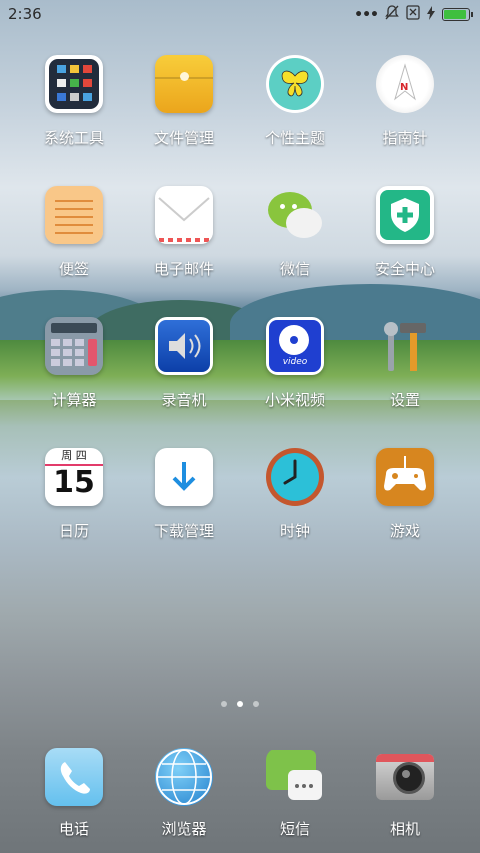 This screenshot has height=853, width=480. I want to click on app-label: 安全中心, so click(404, 269).